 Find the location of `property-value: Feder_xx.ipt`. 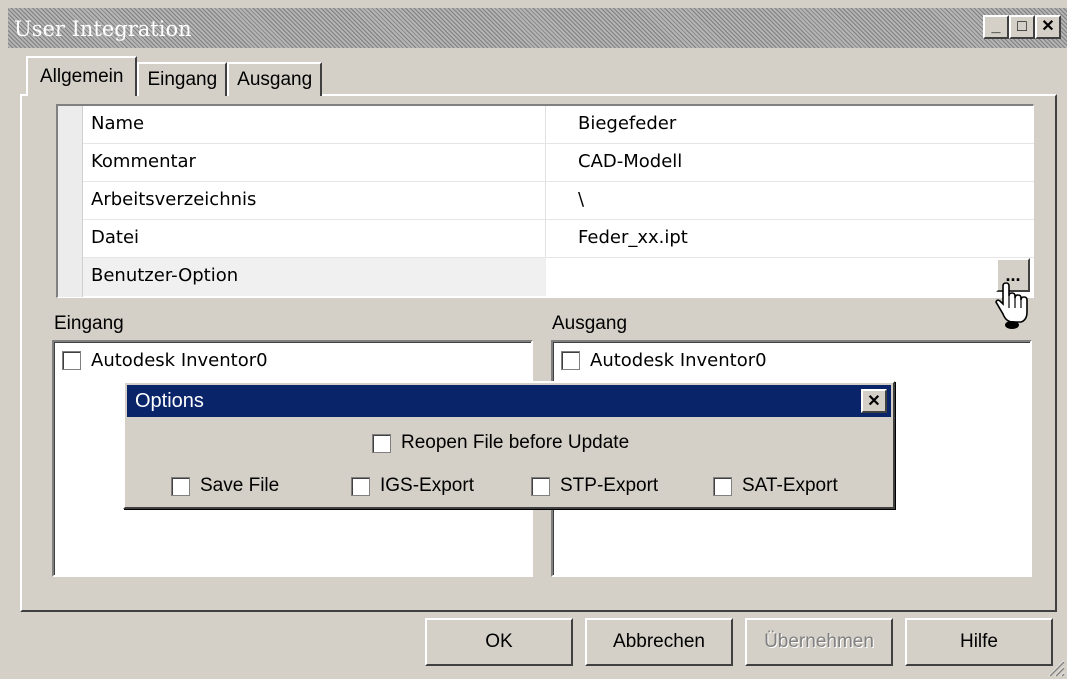

property-value: Feder_xx.ipt is located at coordinates (633, 237).